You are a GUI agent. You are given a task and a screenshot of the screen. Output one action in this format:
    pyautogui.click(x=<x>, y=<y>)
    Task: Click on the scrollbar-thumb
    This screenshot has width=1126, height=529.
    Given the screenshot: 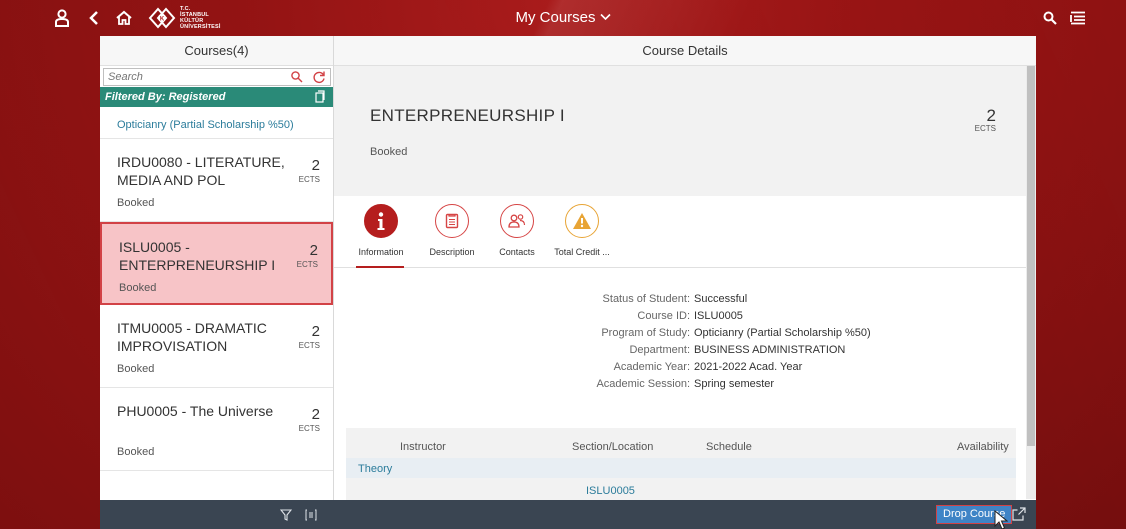 What is the action you would take?
    pyautogui.click(x=1031, y=256)
    